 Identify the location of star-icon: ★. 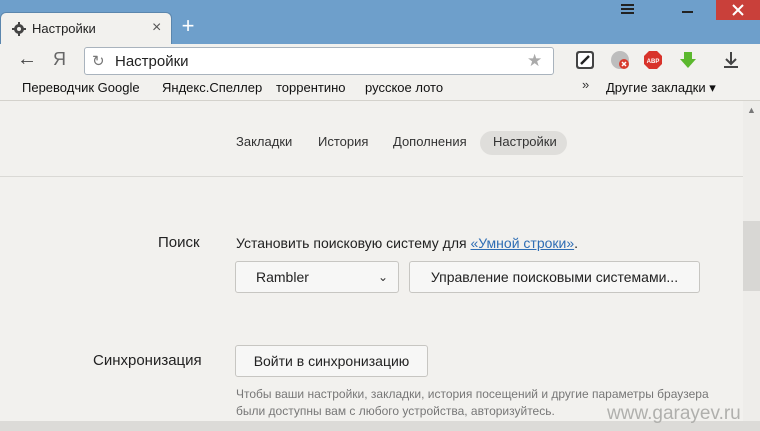
(534, 61).